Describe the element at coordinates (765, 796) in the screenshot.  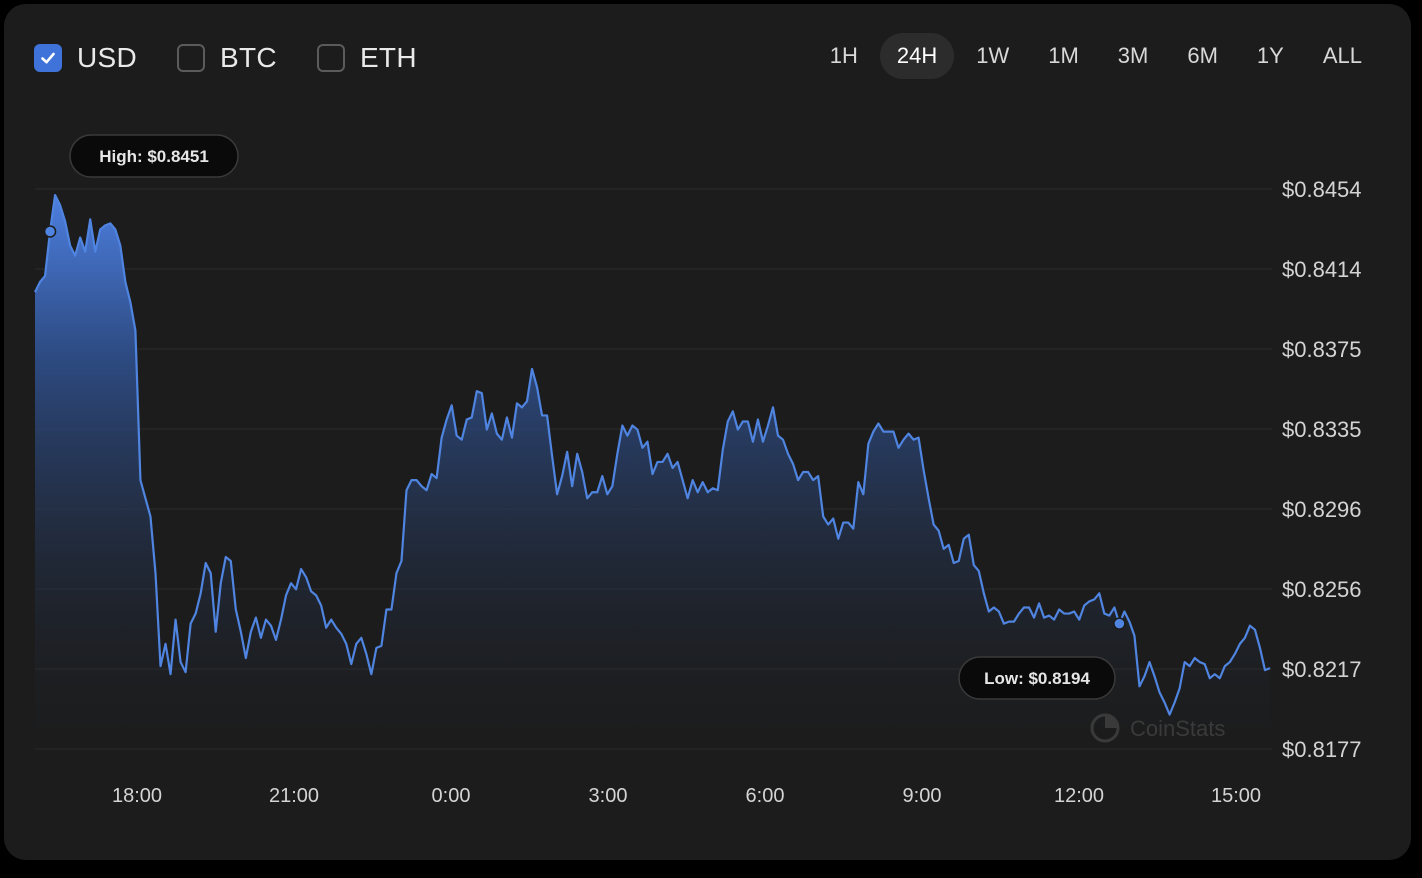
I see `x-tick-label: 6:00` at that location.